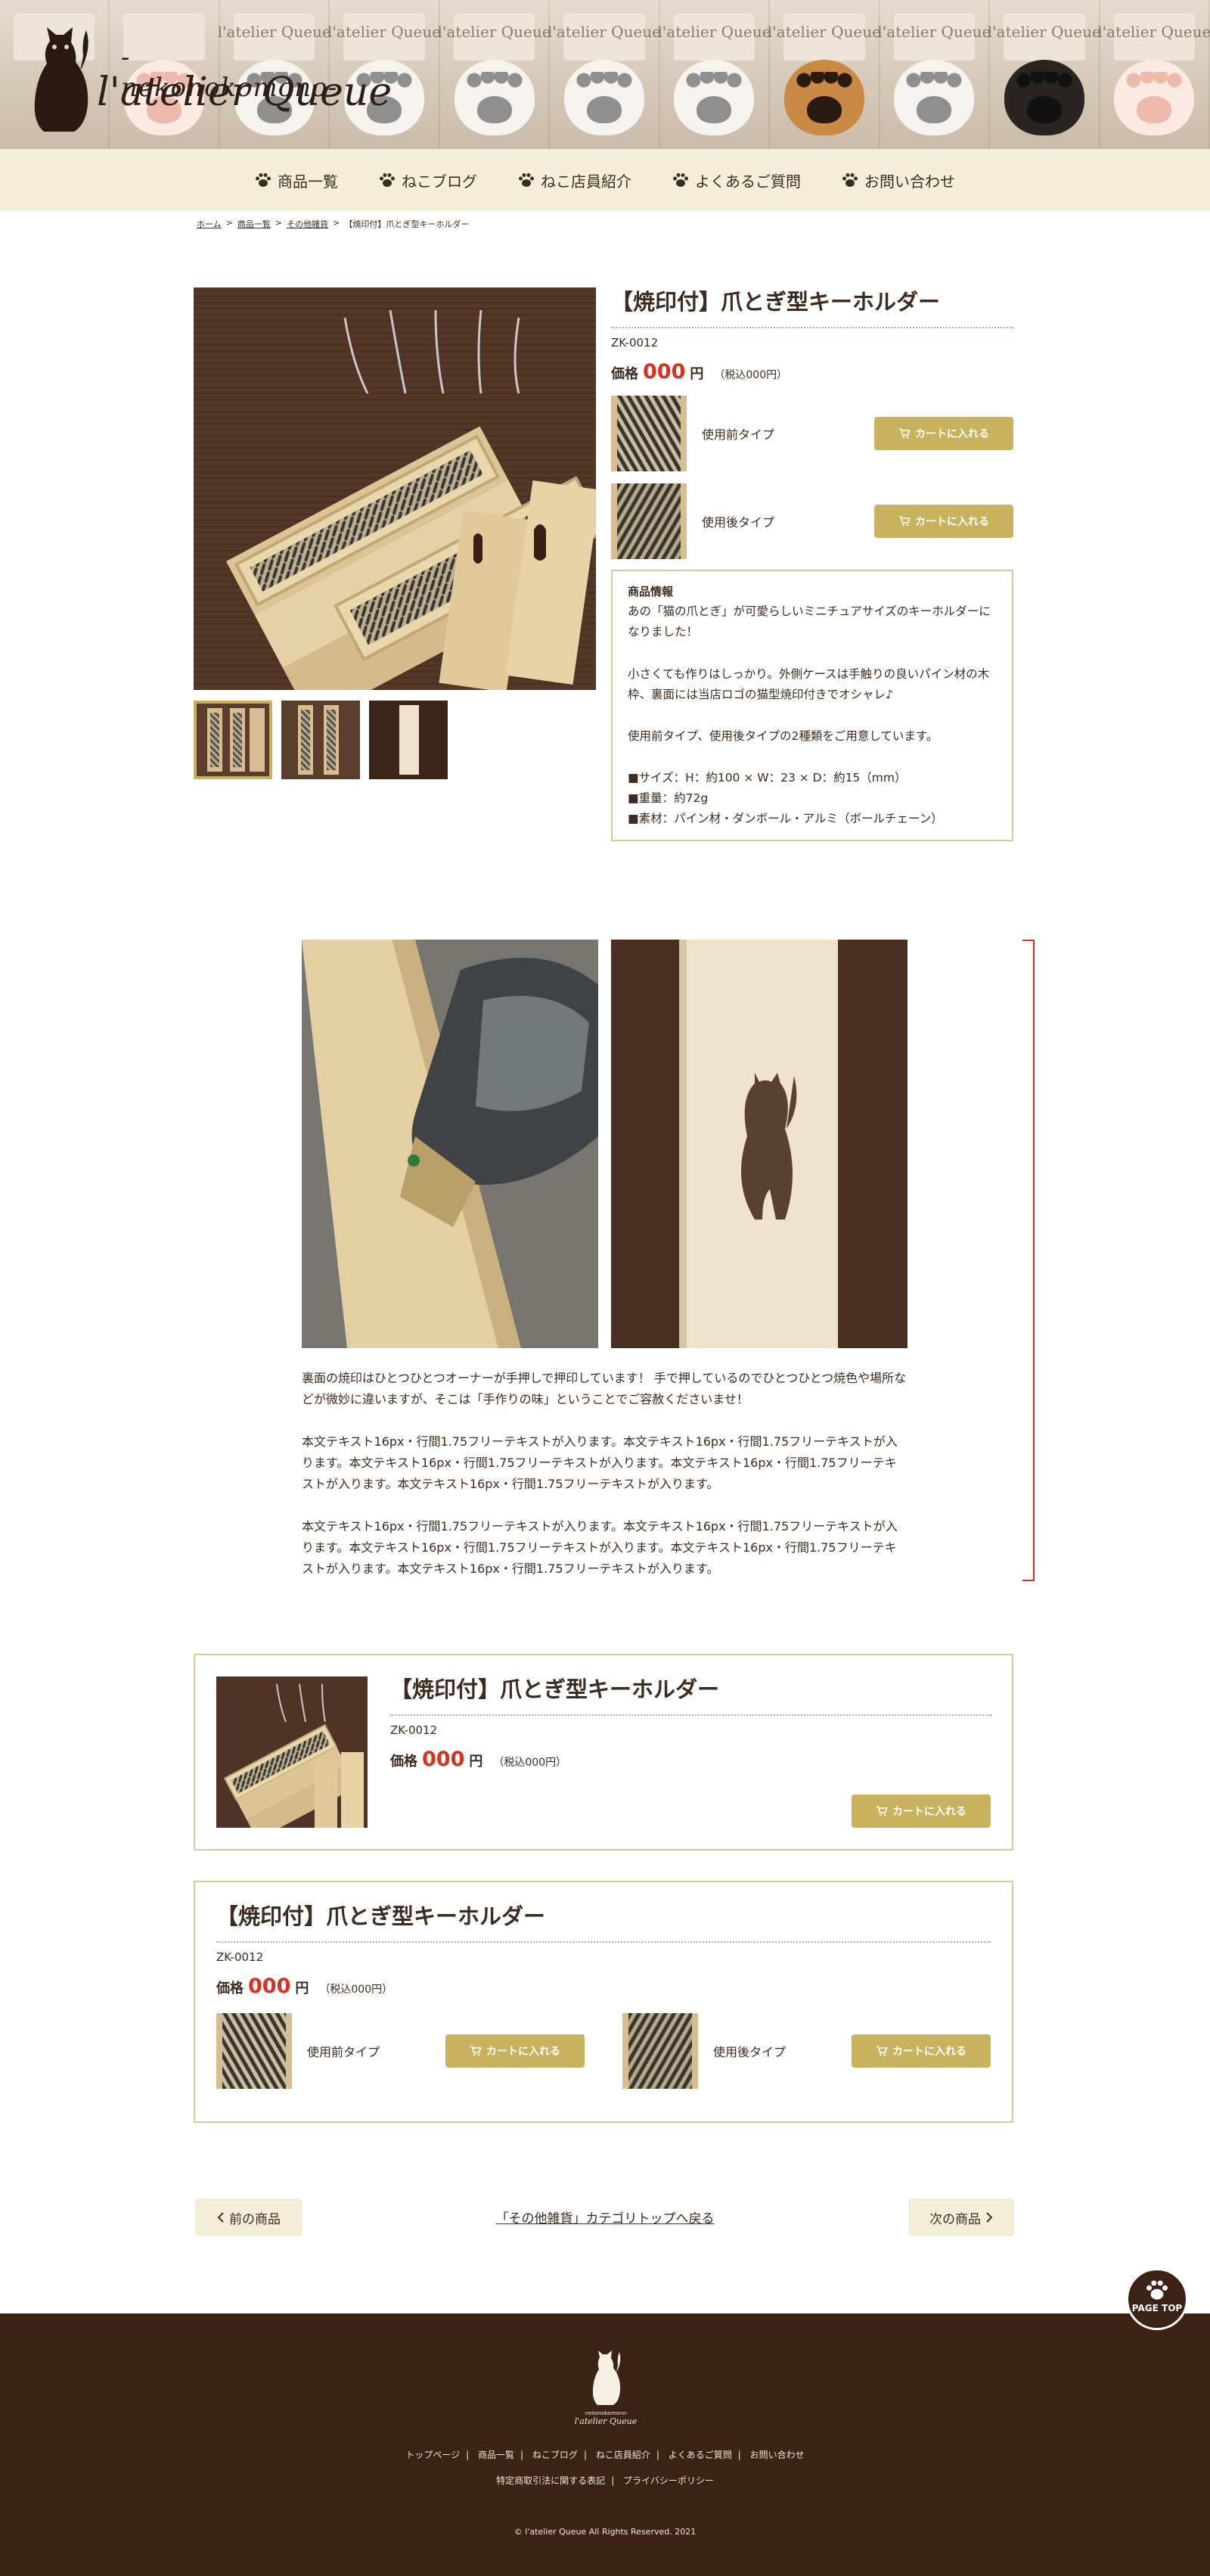 The height and width of the screenshot is (2576, 1210). I want to click on breadcrumb-current: 【焼印付】爪とぎ型キーホルダー, so click(407, 224).